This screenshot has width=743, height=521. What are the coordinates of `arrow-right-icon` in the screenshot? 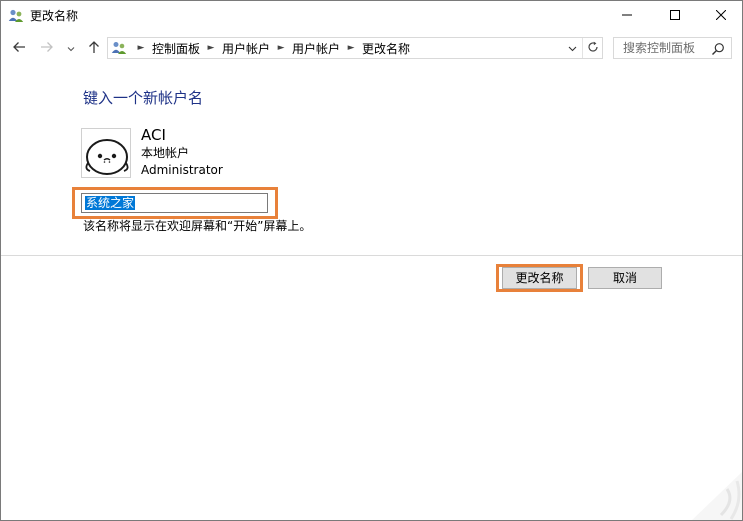 It's located at (47, 48).